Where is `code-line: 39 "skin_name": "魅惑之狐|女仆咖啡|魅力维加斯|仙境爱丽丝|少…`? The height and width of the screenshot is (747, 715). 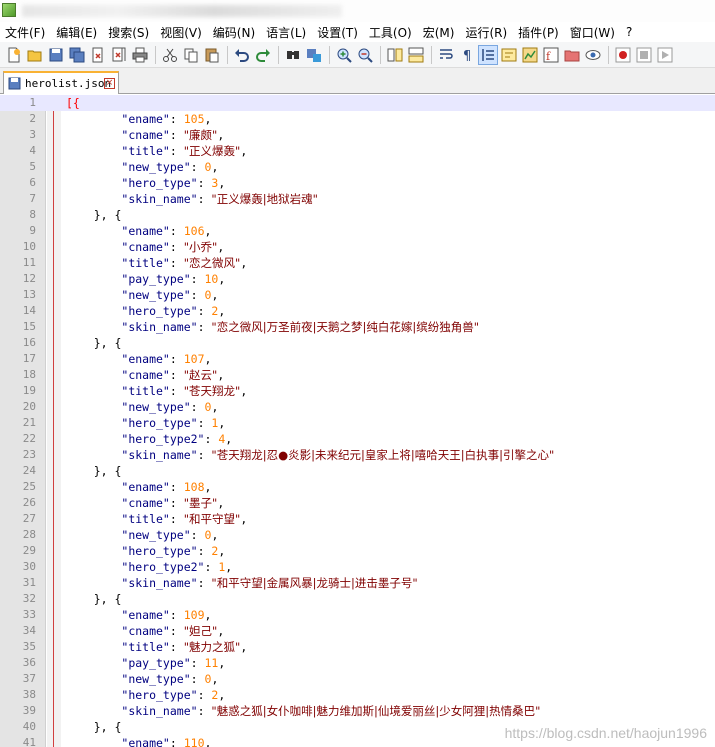
code-line: 39 "skin_name": "魅惑之狐|女仆咖啡|魅力维加斯|仙境爱丽丝|少… is located at coordinates (357, 711).